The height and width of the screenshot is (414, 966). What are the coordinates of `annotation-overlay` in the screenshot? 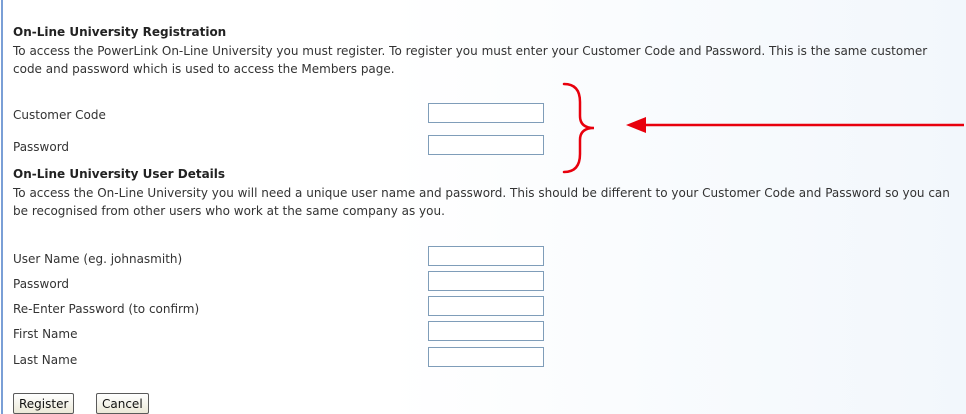 It's located at (763, 128).